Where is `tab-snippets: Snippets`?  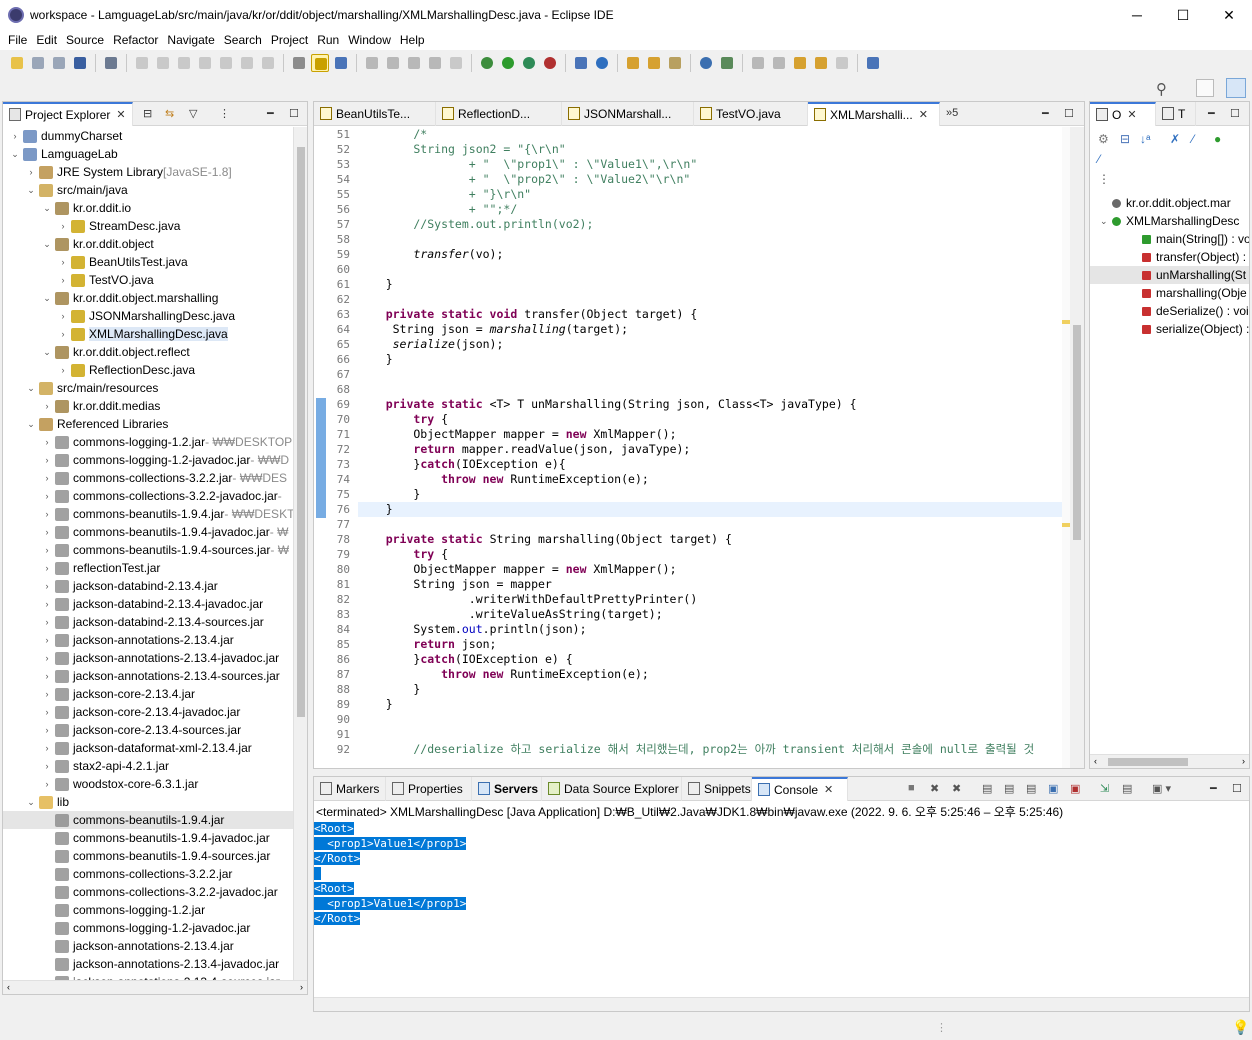
tab-snippets: Snippets is located at coordinates (717, 788).